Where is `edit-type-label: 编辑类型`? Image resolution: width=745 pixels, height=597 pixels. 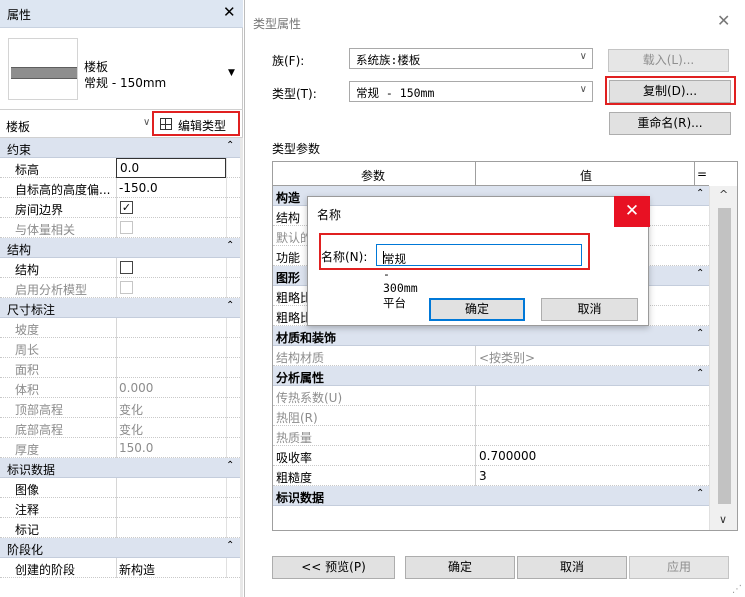
edit-type-label: 编辑类型 is located at coordinates (202, 126).